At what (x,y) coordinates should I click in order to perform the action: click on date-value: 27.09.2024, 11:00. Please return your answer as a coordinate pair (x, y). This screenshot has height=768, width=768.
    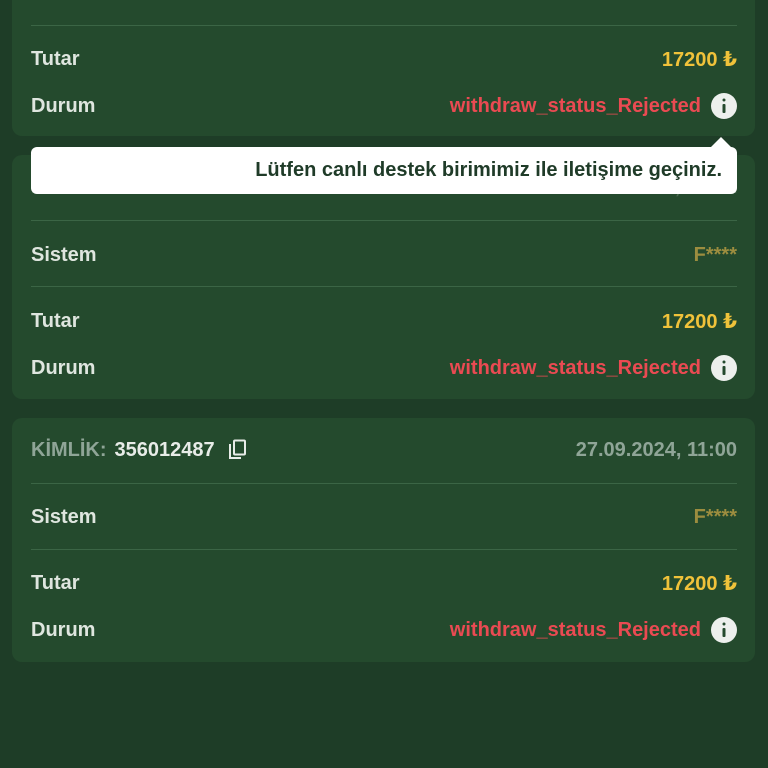
    Looking at the image, I should click on (656, 449).